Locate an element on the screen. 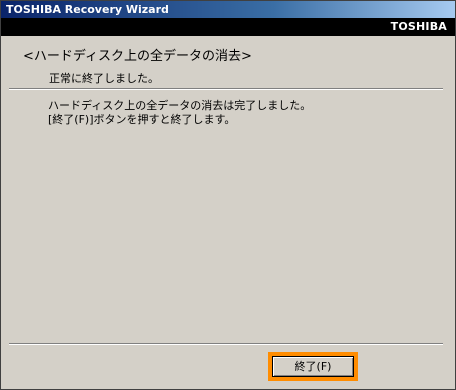 The width and height of the screenshot is (456, 390). bottom-divider is located at coordinates (226, 344).